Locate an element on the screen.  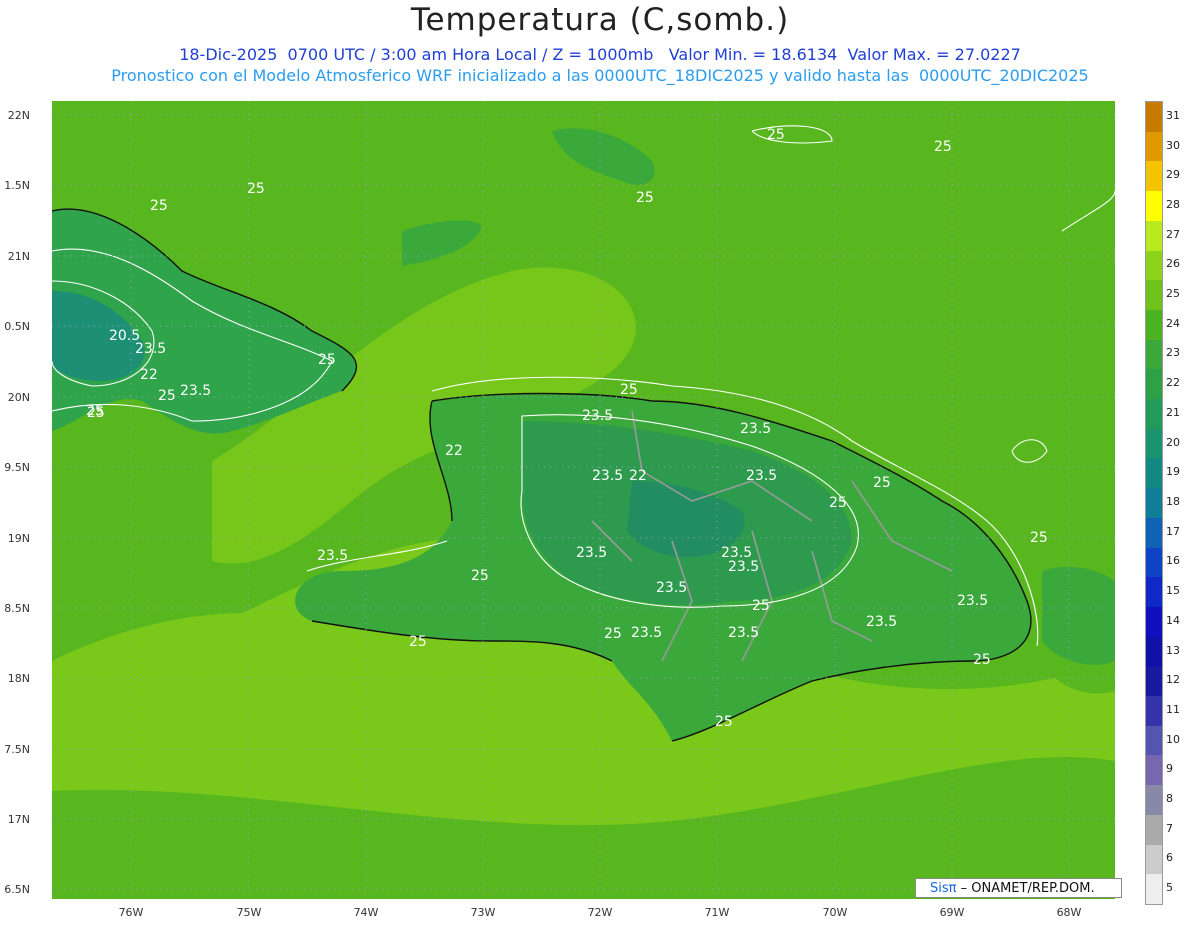
colorbar-label: 11 is located at coordinates (1173, 709).